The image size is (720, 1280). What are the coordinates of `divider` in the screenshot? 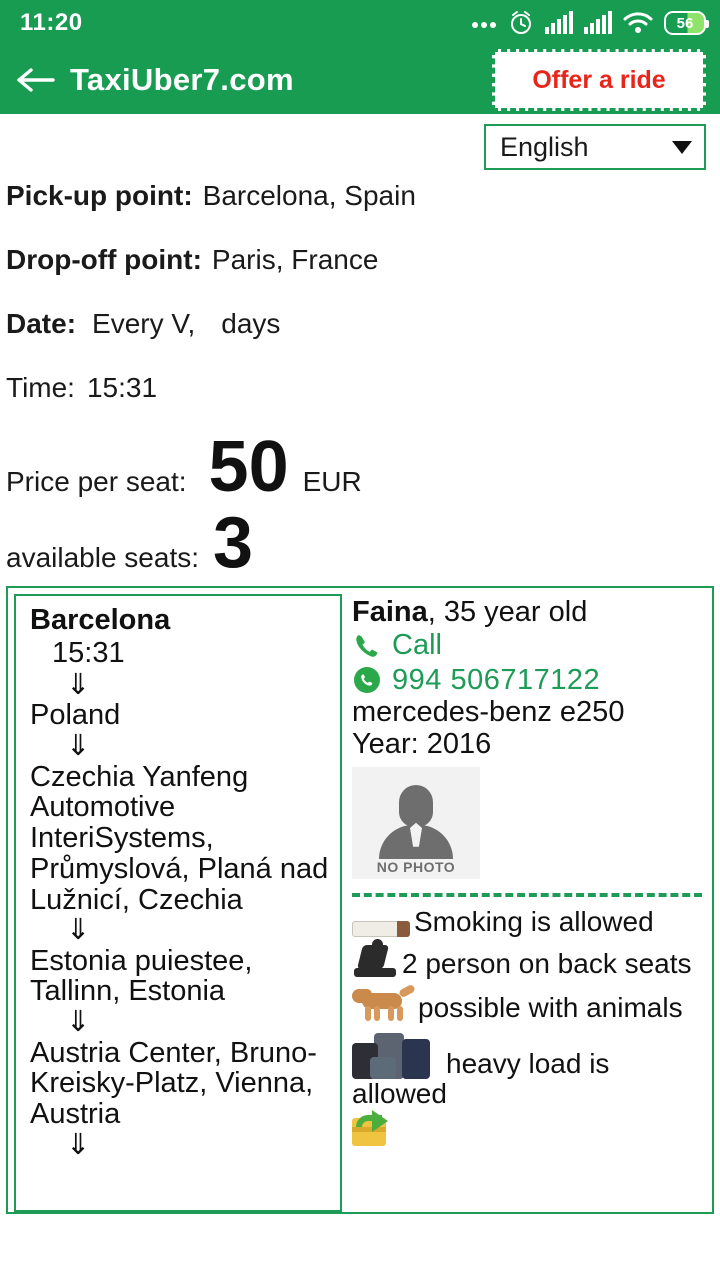 It's located at (527, 894).